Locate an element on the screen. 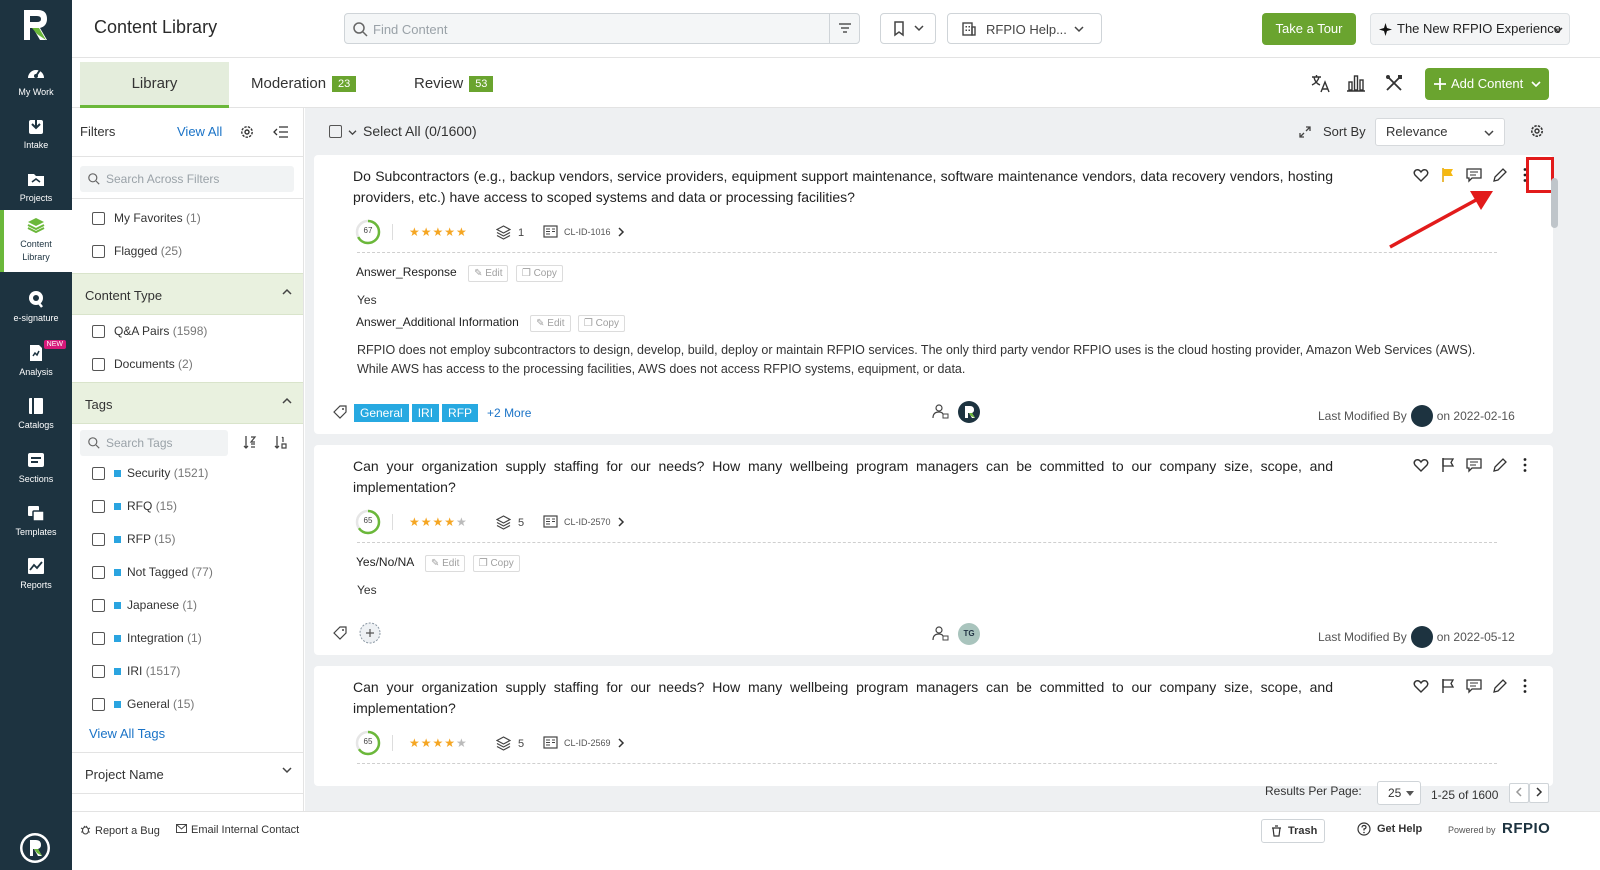 This screenshot has width=1600, height=870. filter-tag: Integration (1) is located at coordinates (147, 639).